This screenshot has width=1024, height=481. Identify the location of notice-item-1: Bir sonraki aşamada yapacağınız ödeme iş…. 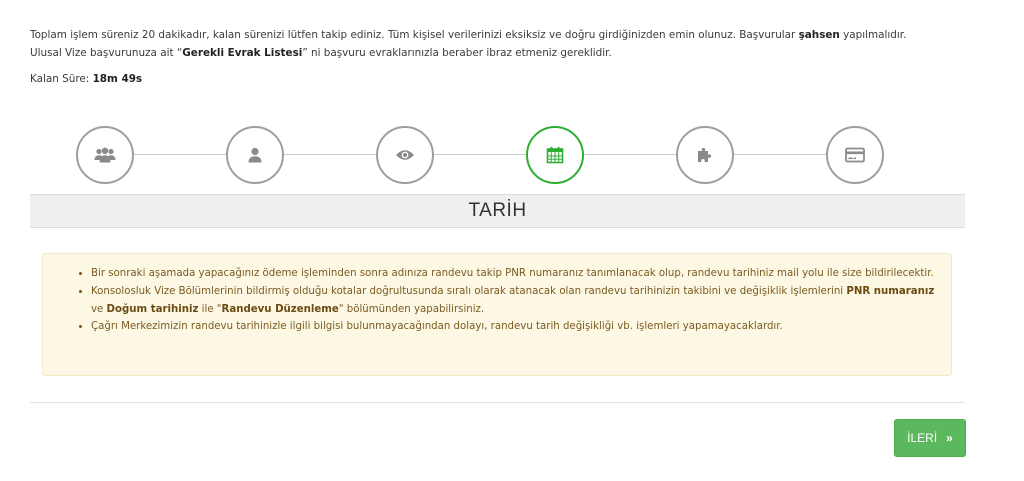
(514, 274).